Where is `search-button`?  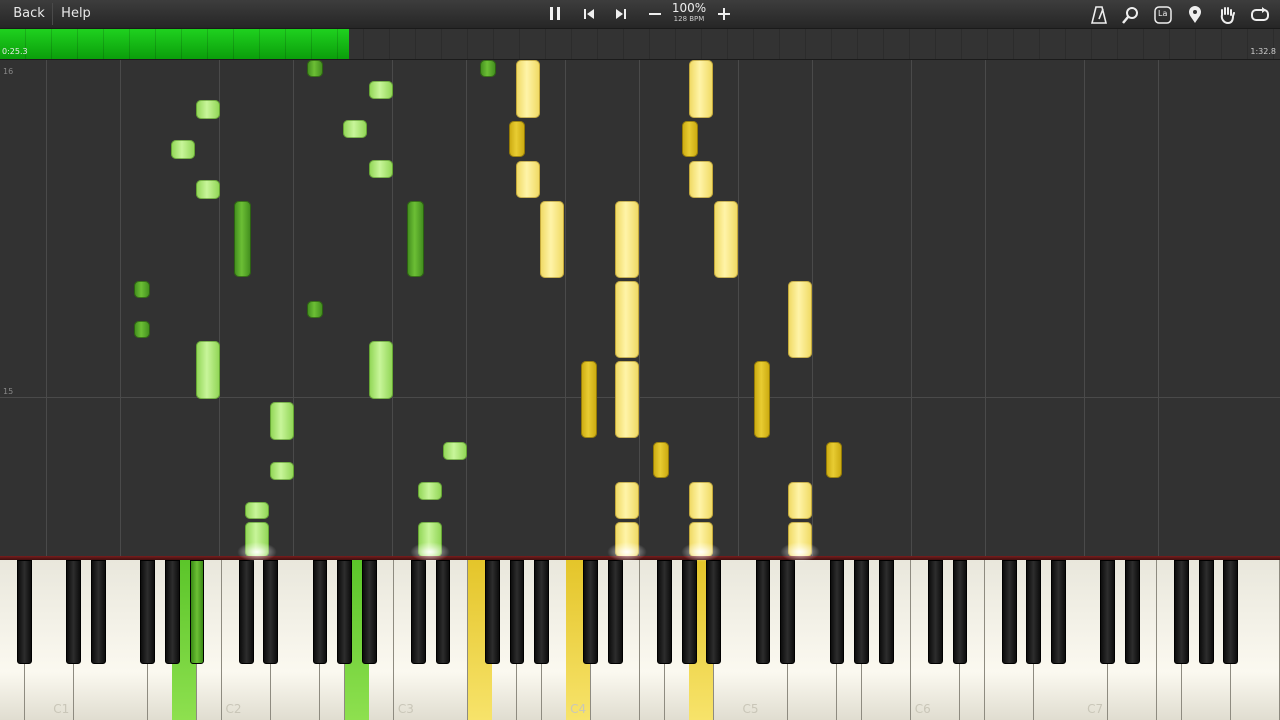
search-button is located at coordinates (1131, 14).